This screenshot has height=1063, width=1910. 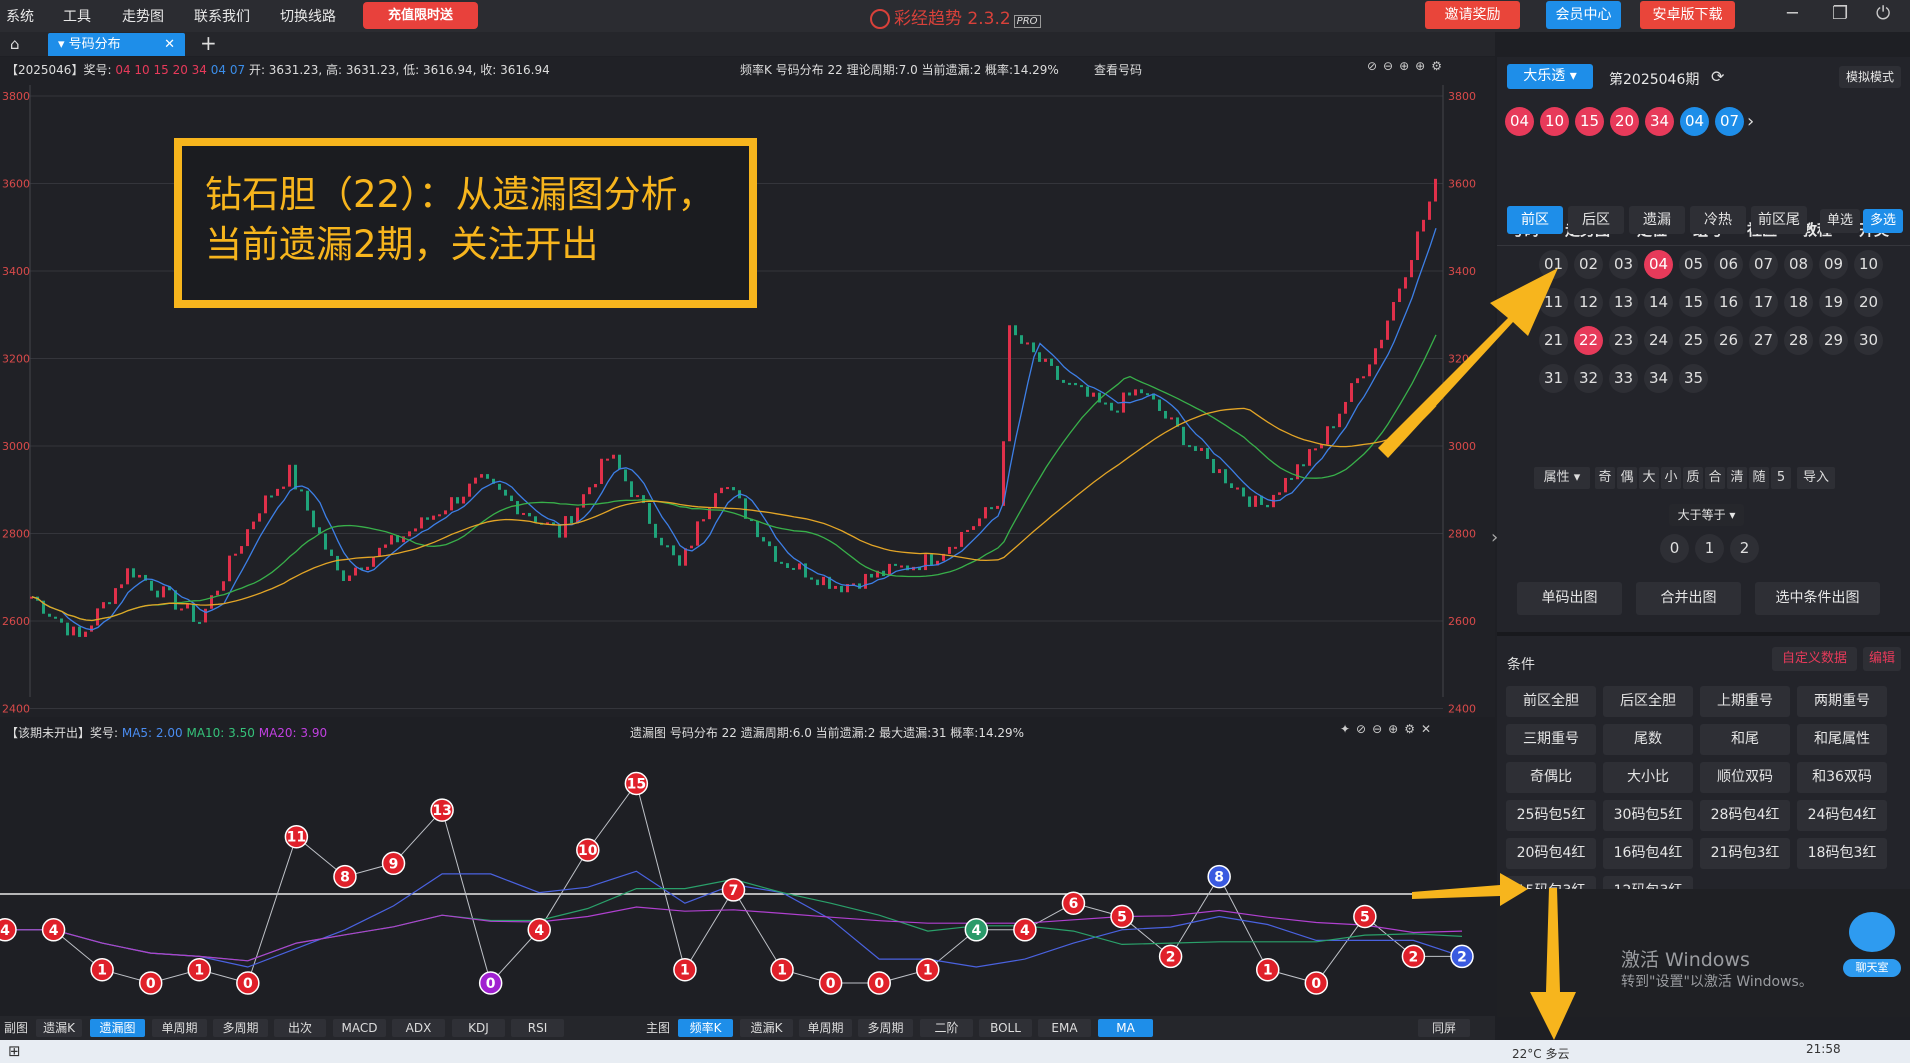 What do you see at coordinates (1553, 964) in the screenshot?
I see `arrow-down` at bounding box center [1553, 964].